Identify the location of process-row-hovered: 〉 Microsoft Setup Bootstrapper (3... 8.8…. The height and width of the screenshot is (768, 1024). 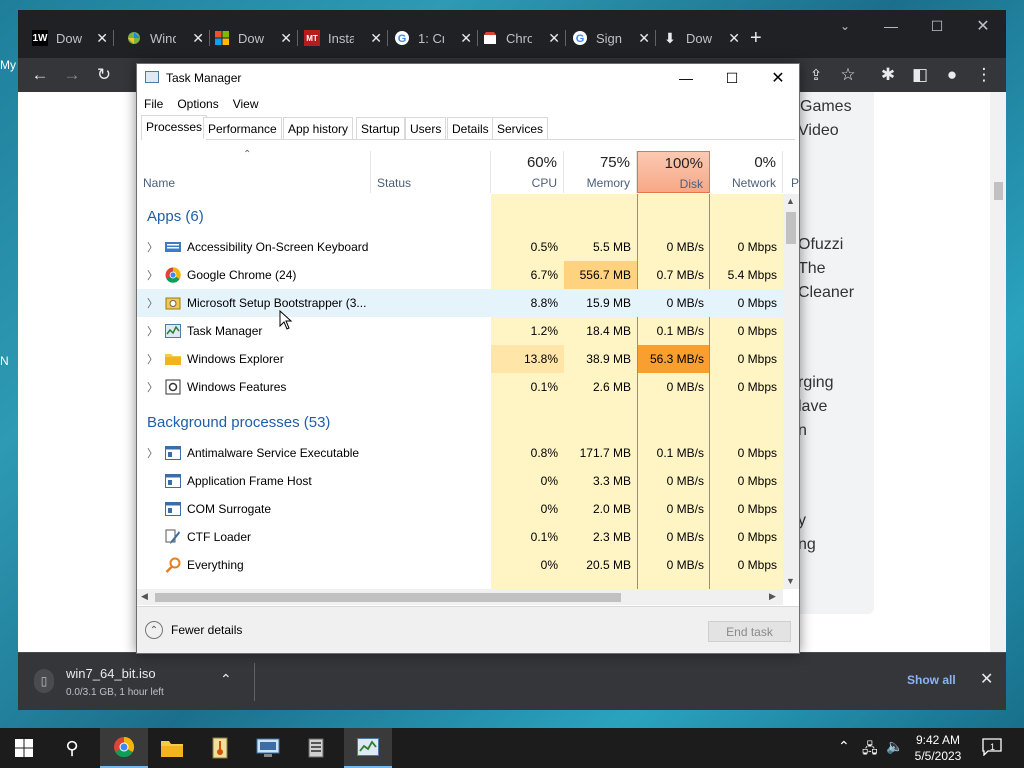
(461, 303).